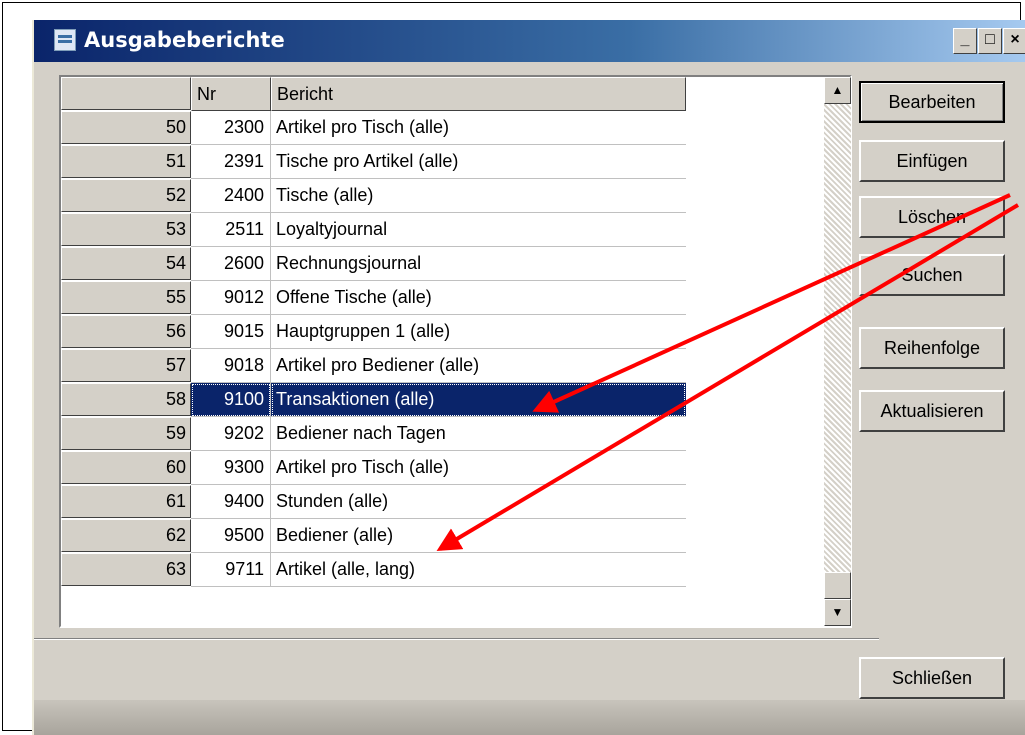 This screenshot has width=1025, height=735. What do you see at coordinates (478, 536) in the screenshot?
I see `cell-bericht: Bediener (alle)` at bounding box center [478, 536].